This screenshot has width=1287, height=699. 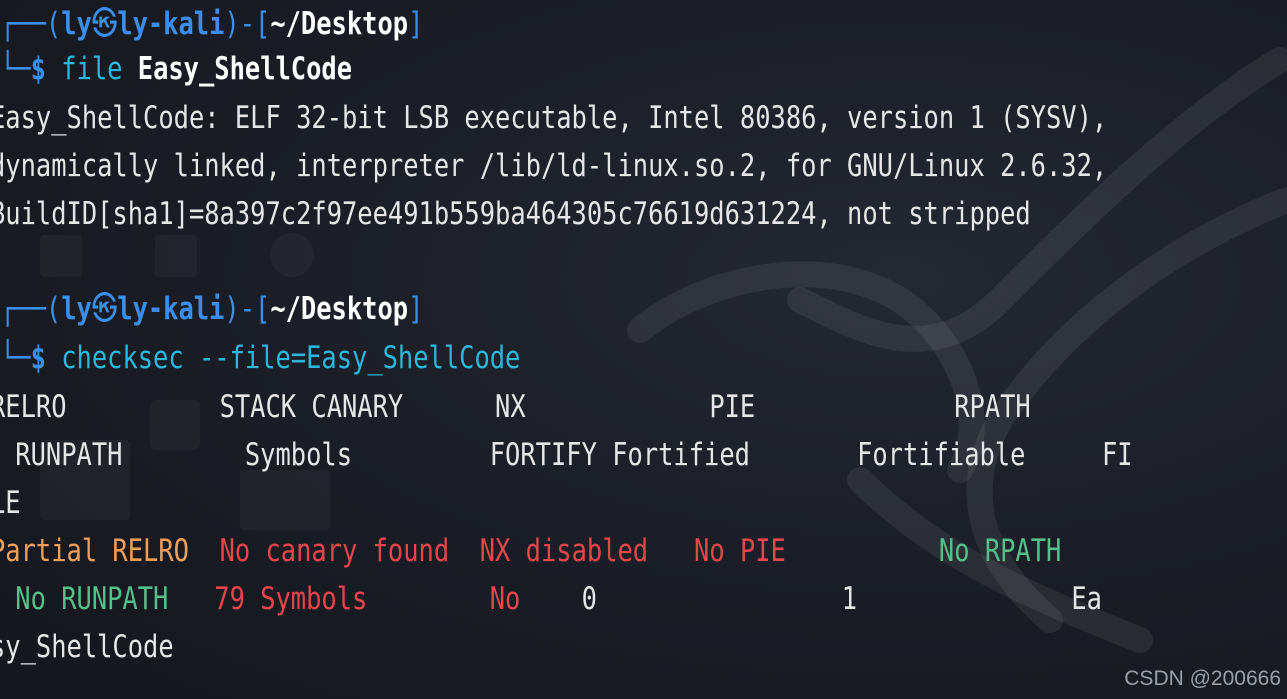 What do you see at coordinates (1086, 599) in the screenshot?
I see `value-file-part1: Ea` at bounding box center [1086, 599].